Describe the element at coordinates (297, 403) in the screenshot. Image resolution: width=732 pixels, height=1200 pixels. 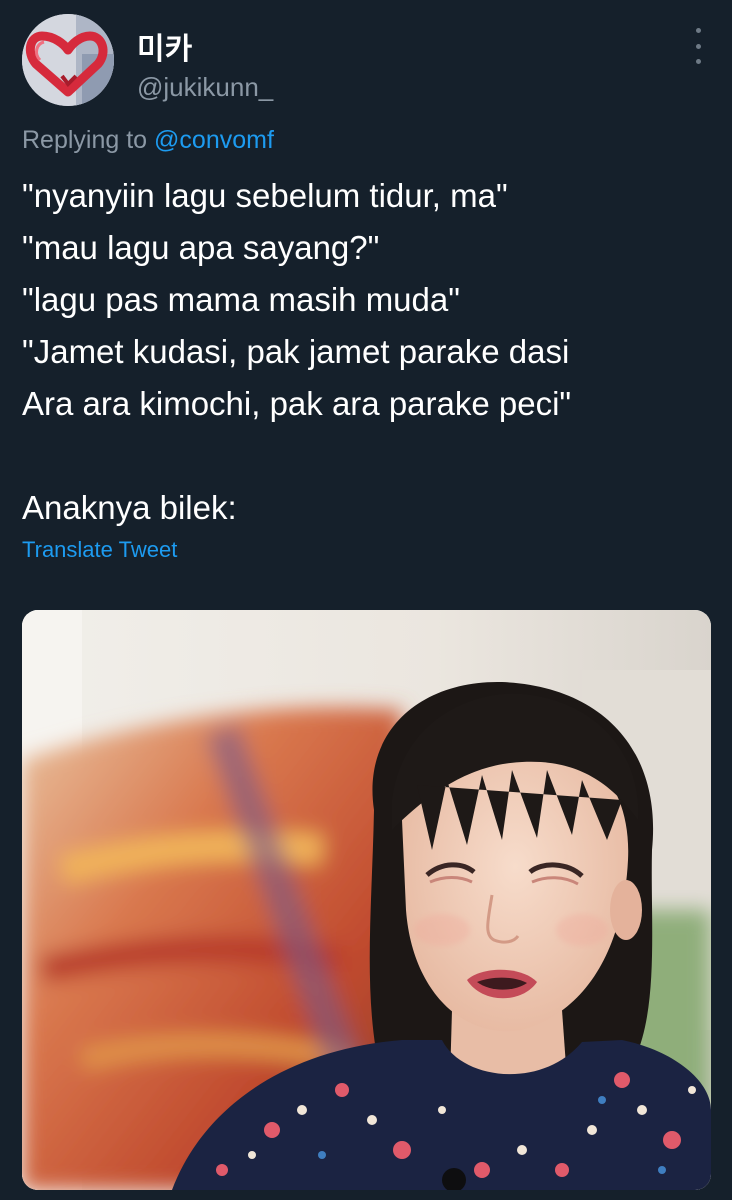
I see `tweet-text-line: Ara ara kimochi, pak ara parake peci"` at that location.